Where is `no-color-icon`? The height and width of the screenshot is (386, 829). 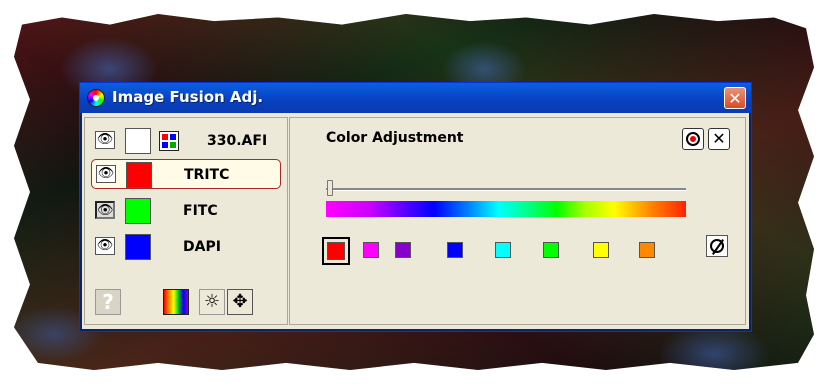
no-color-icon is located at coordinates (717, 246).